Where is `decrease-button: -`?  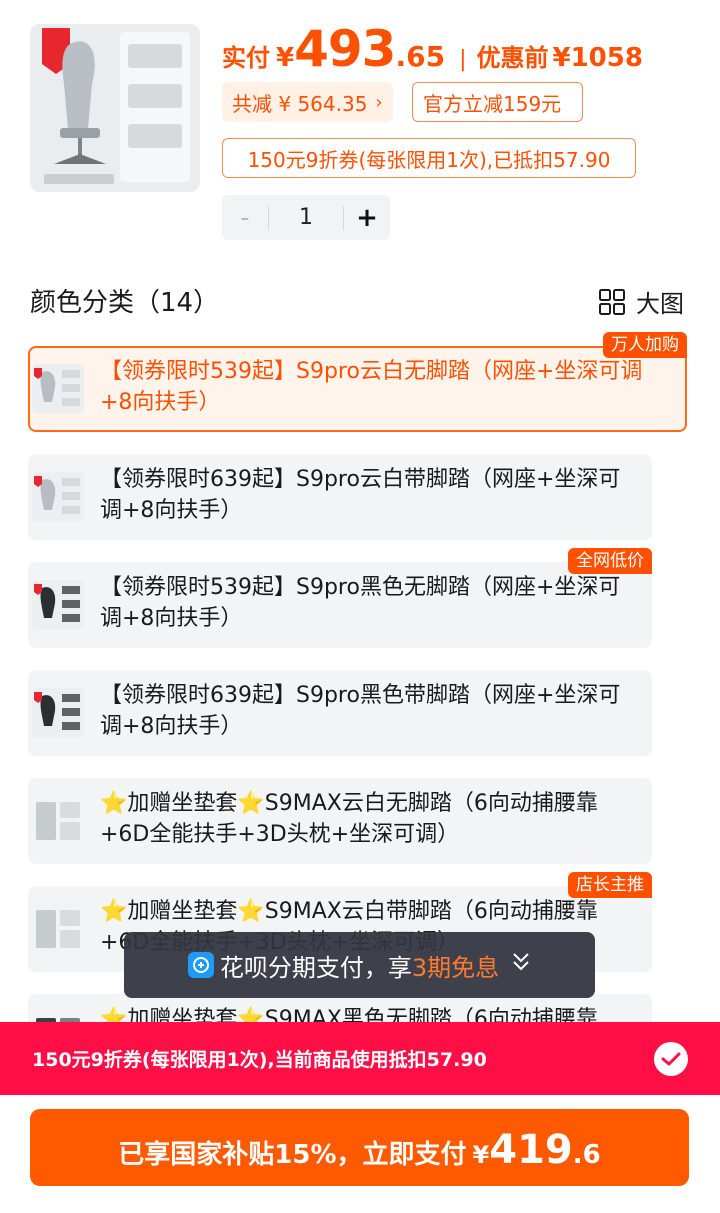 decrease-button: - is located at coordinates (245, 218).